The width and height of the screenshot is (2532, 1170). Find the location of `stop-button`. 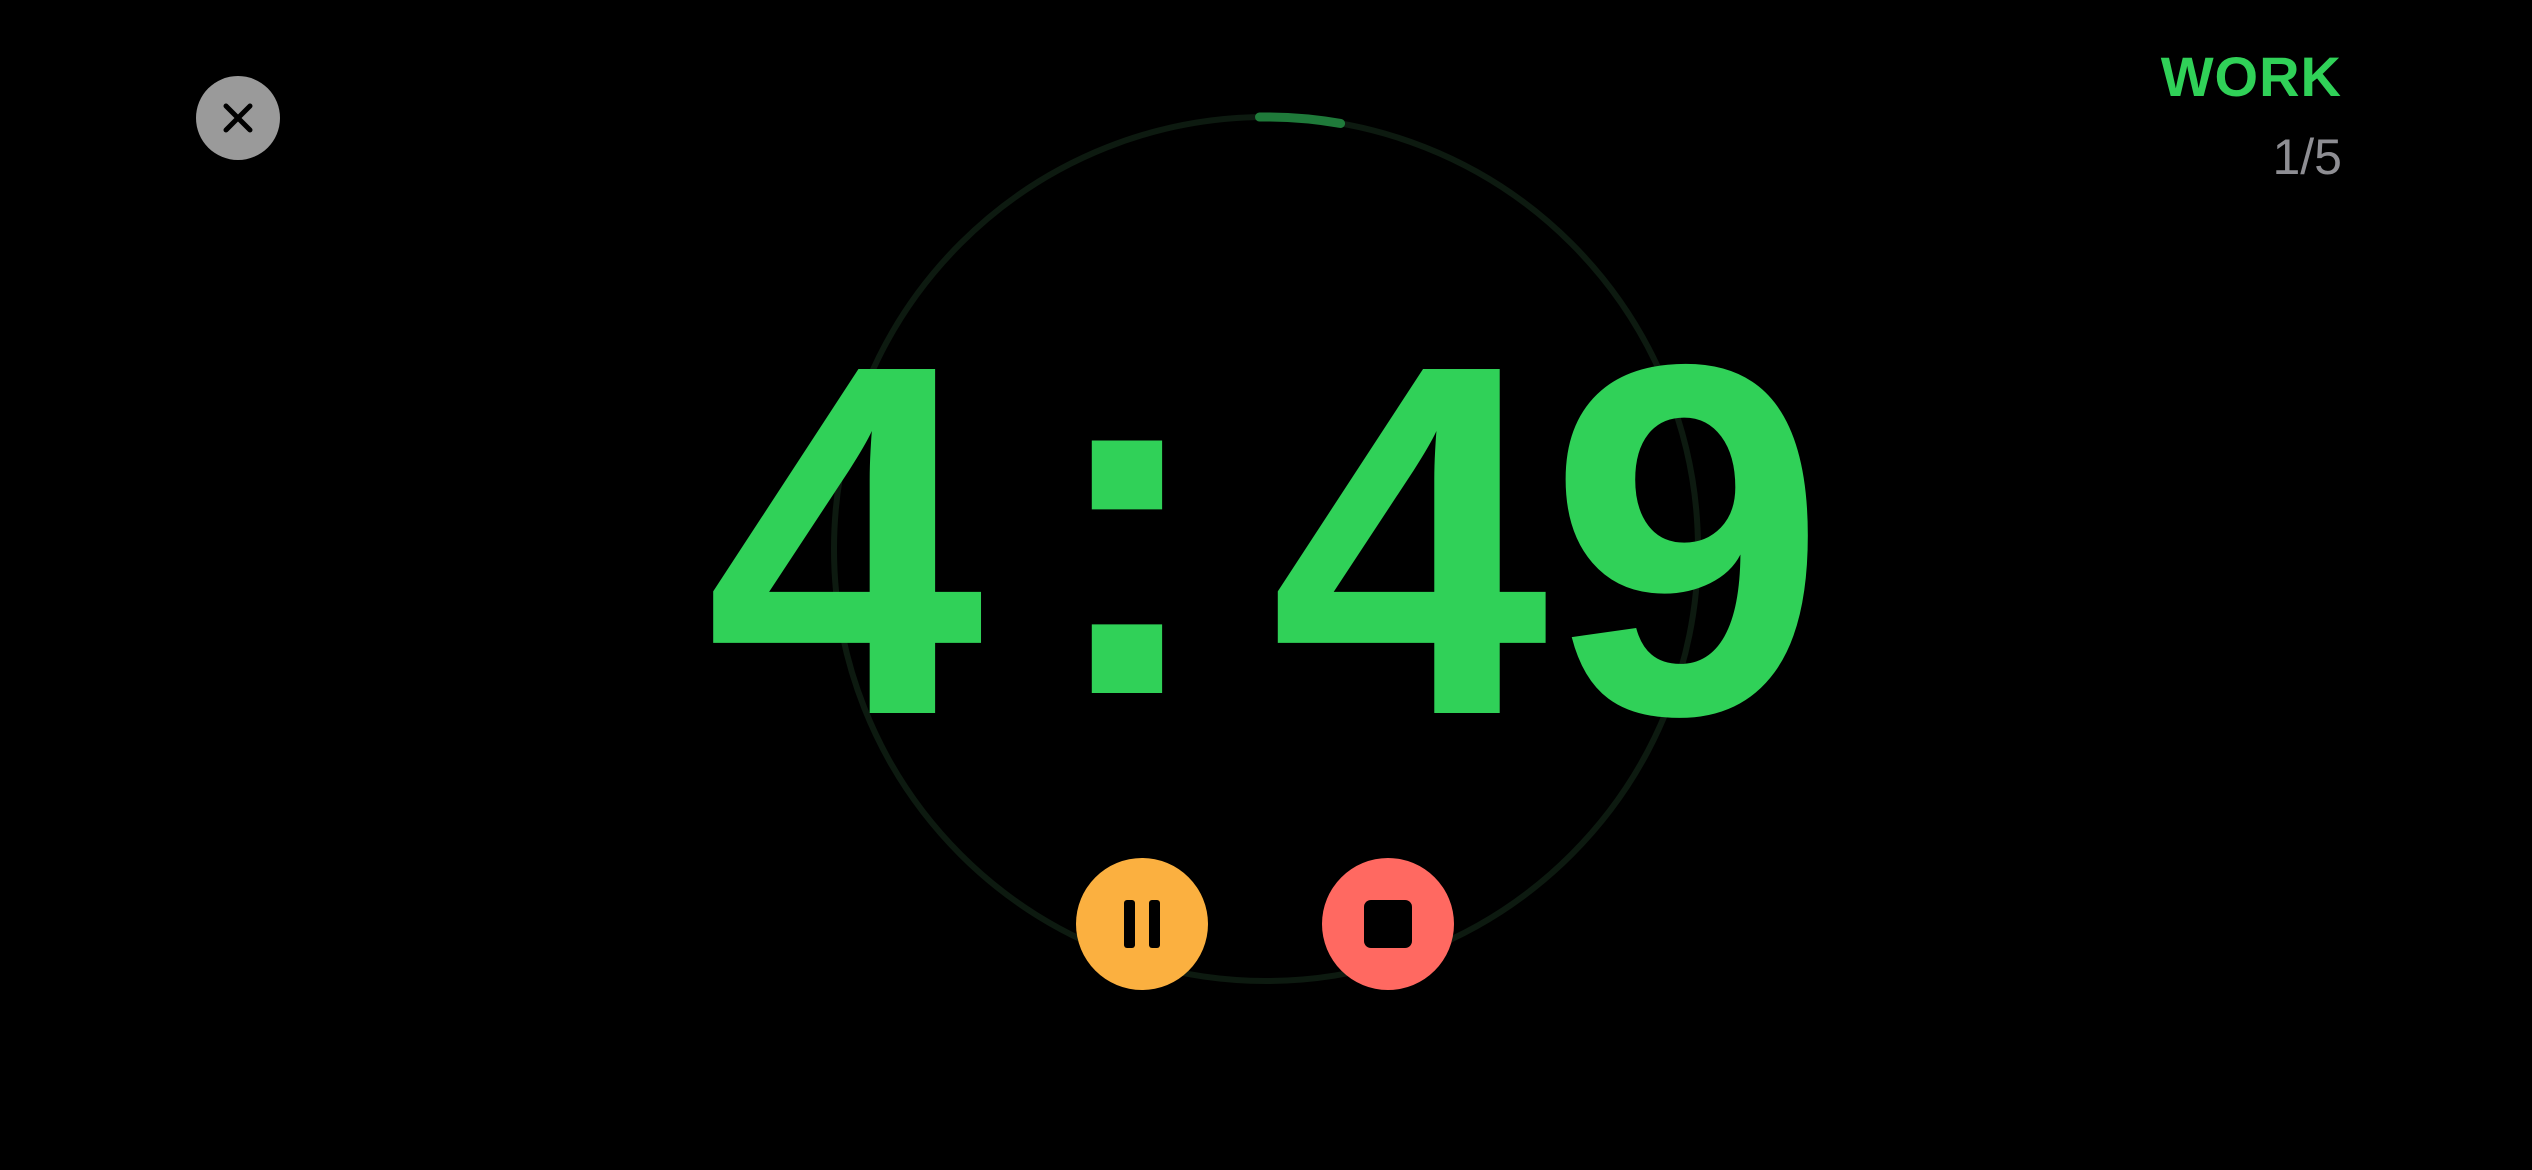

stop-button is located at coordinates (1388, 924).